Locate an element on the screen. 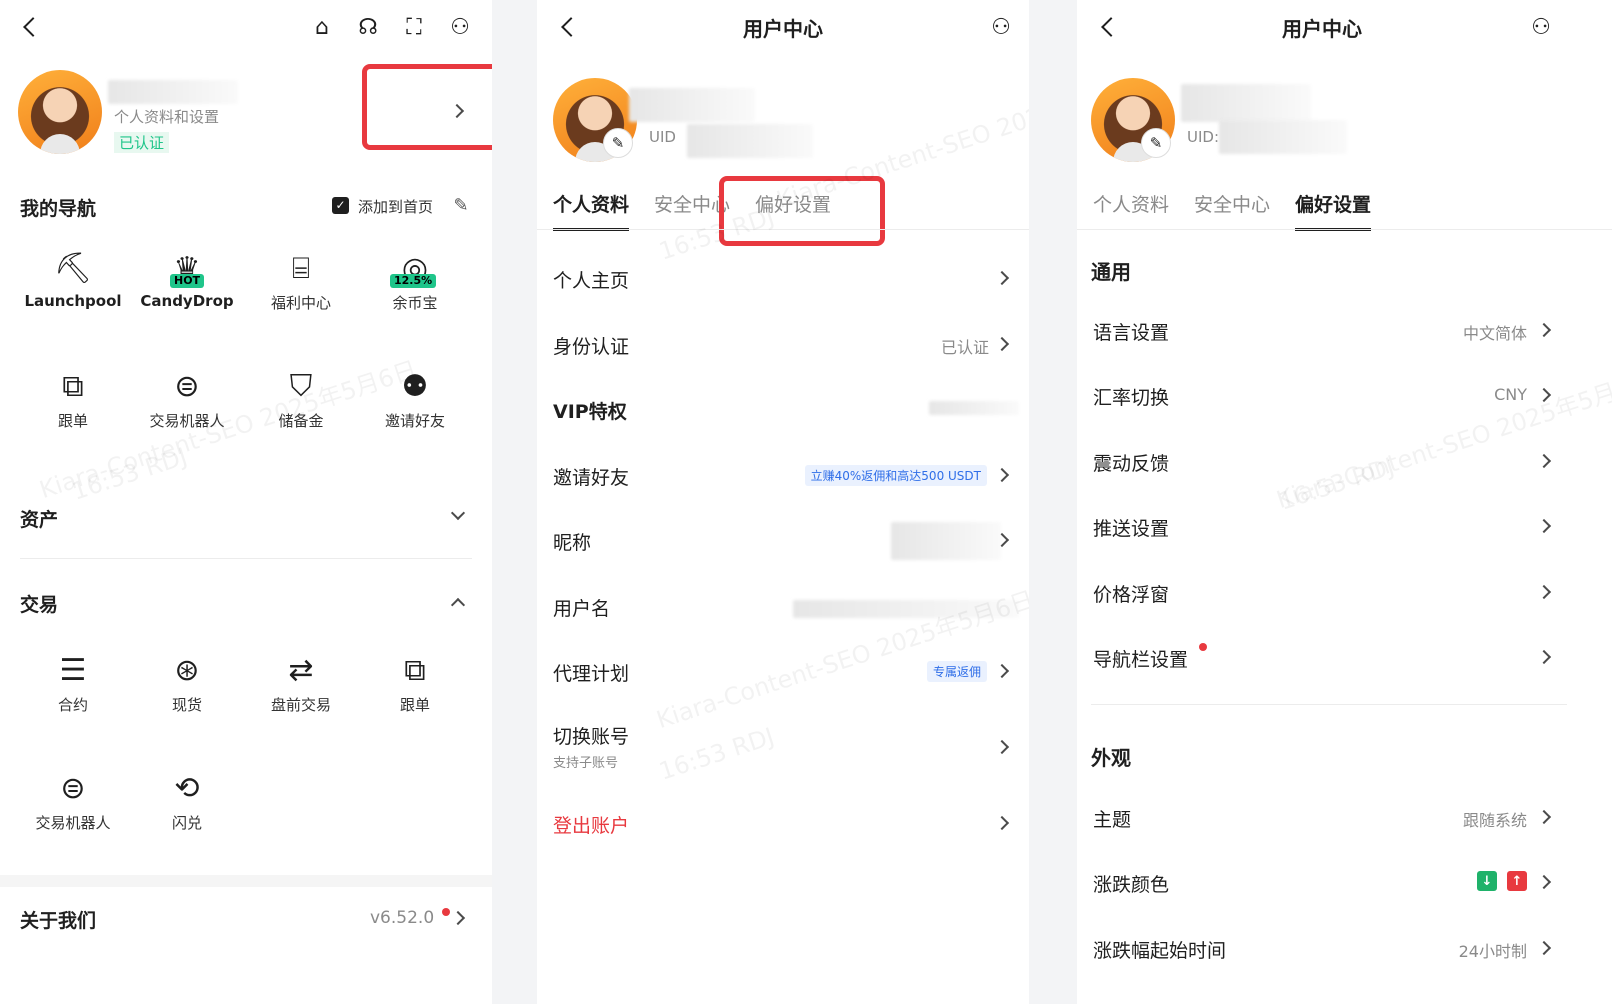 This screenshot has height=1004, width=1612. row-username: 用户名 is located at coordinates (783, 607).